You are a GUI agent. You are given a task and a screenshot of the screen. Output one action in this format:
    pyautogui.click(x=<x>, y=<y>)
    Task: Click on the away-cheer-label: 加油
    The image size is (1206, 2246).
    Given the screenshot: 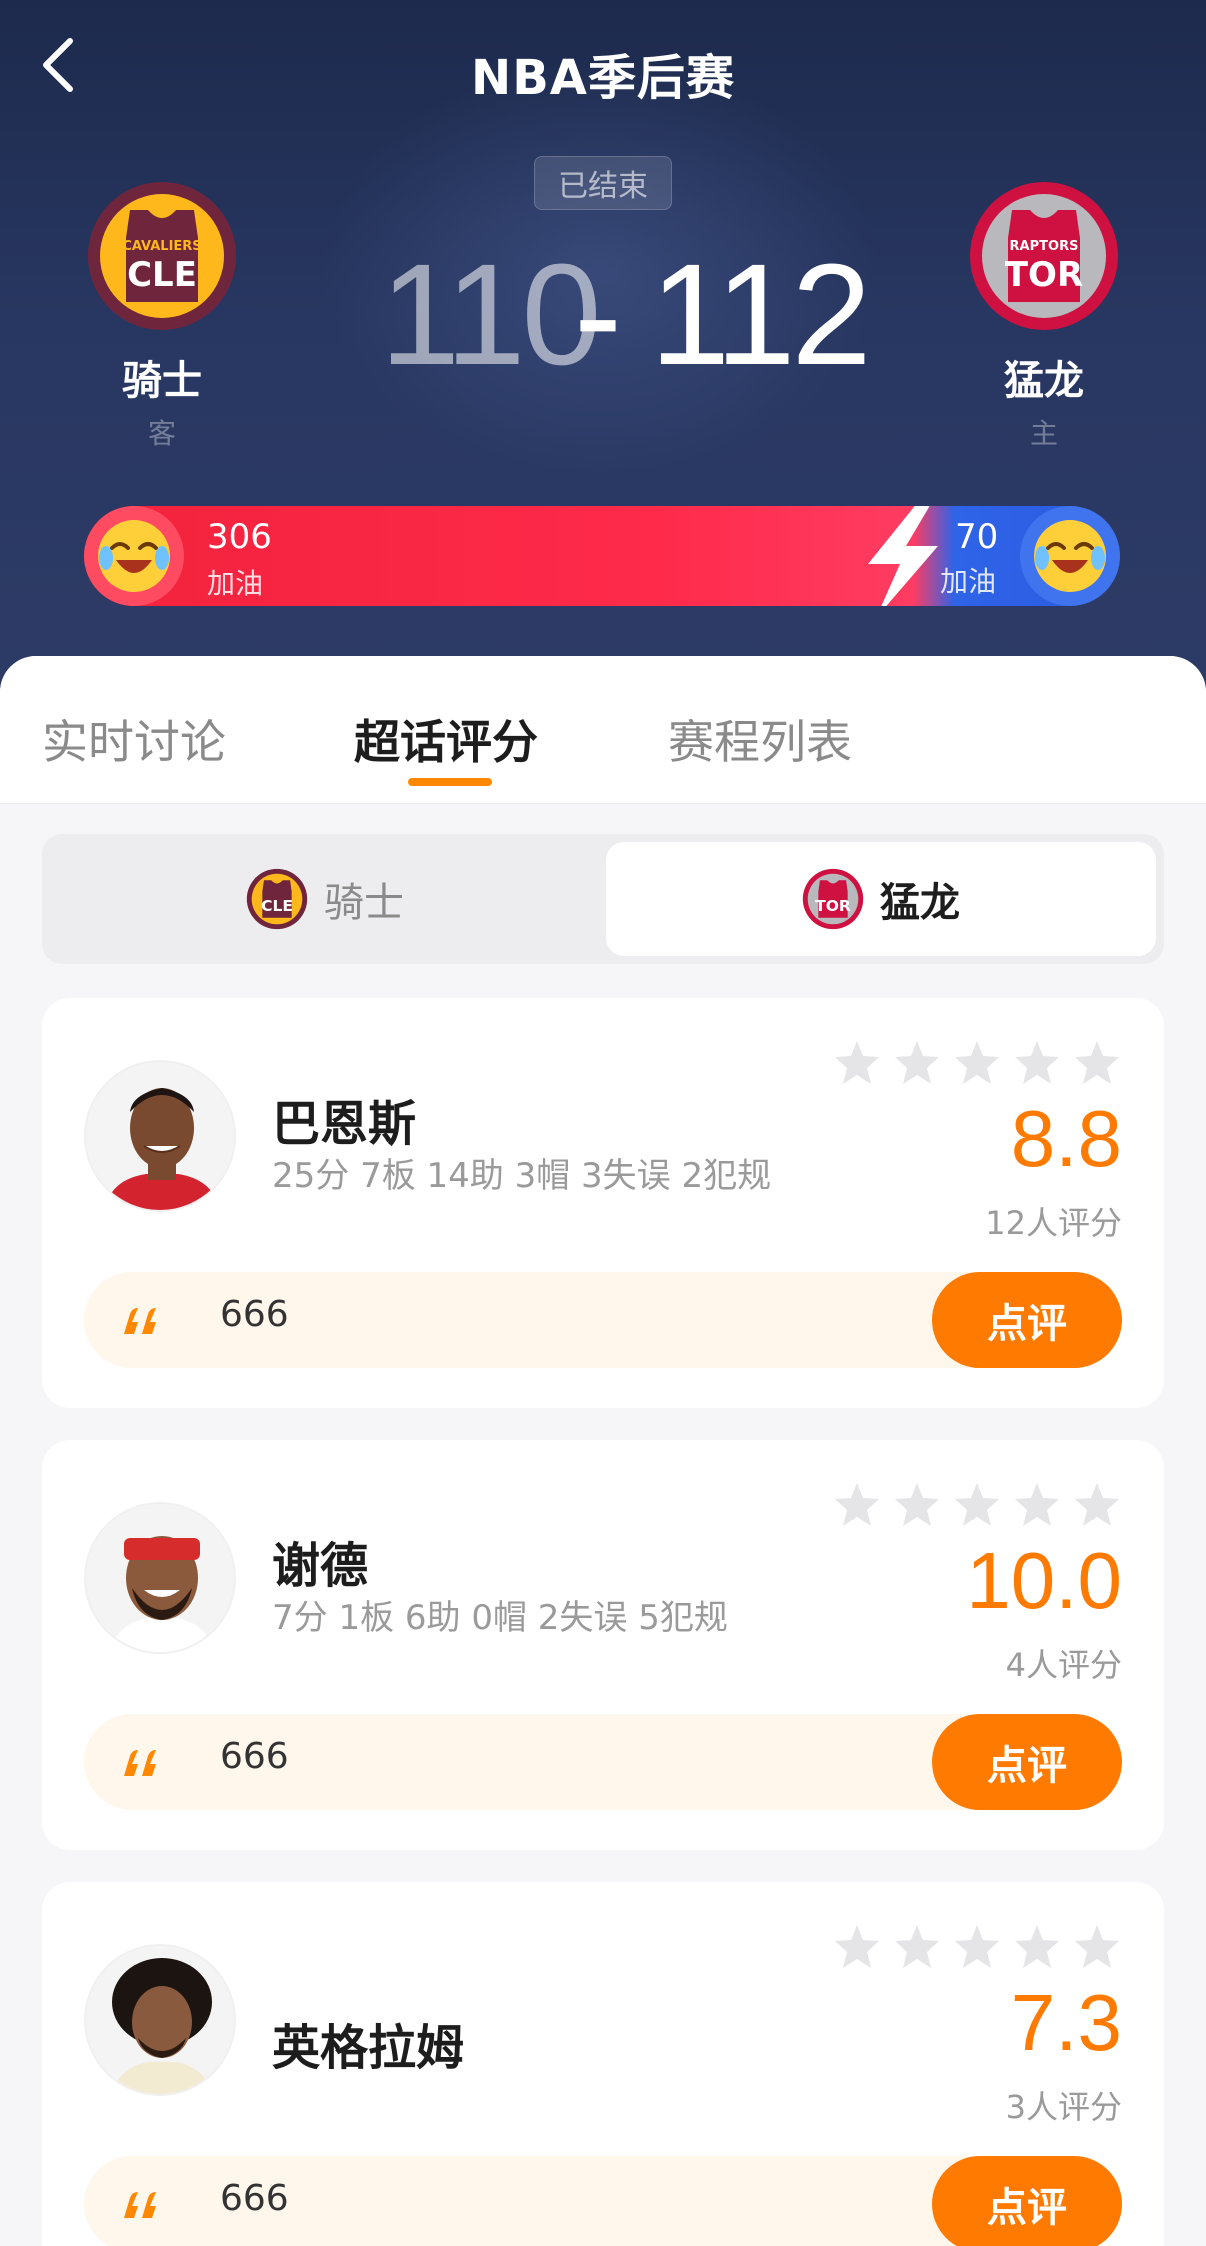 What is the action you would take?
    pyautogui.click(x=235, y=583)
    